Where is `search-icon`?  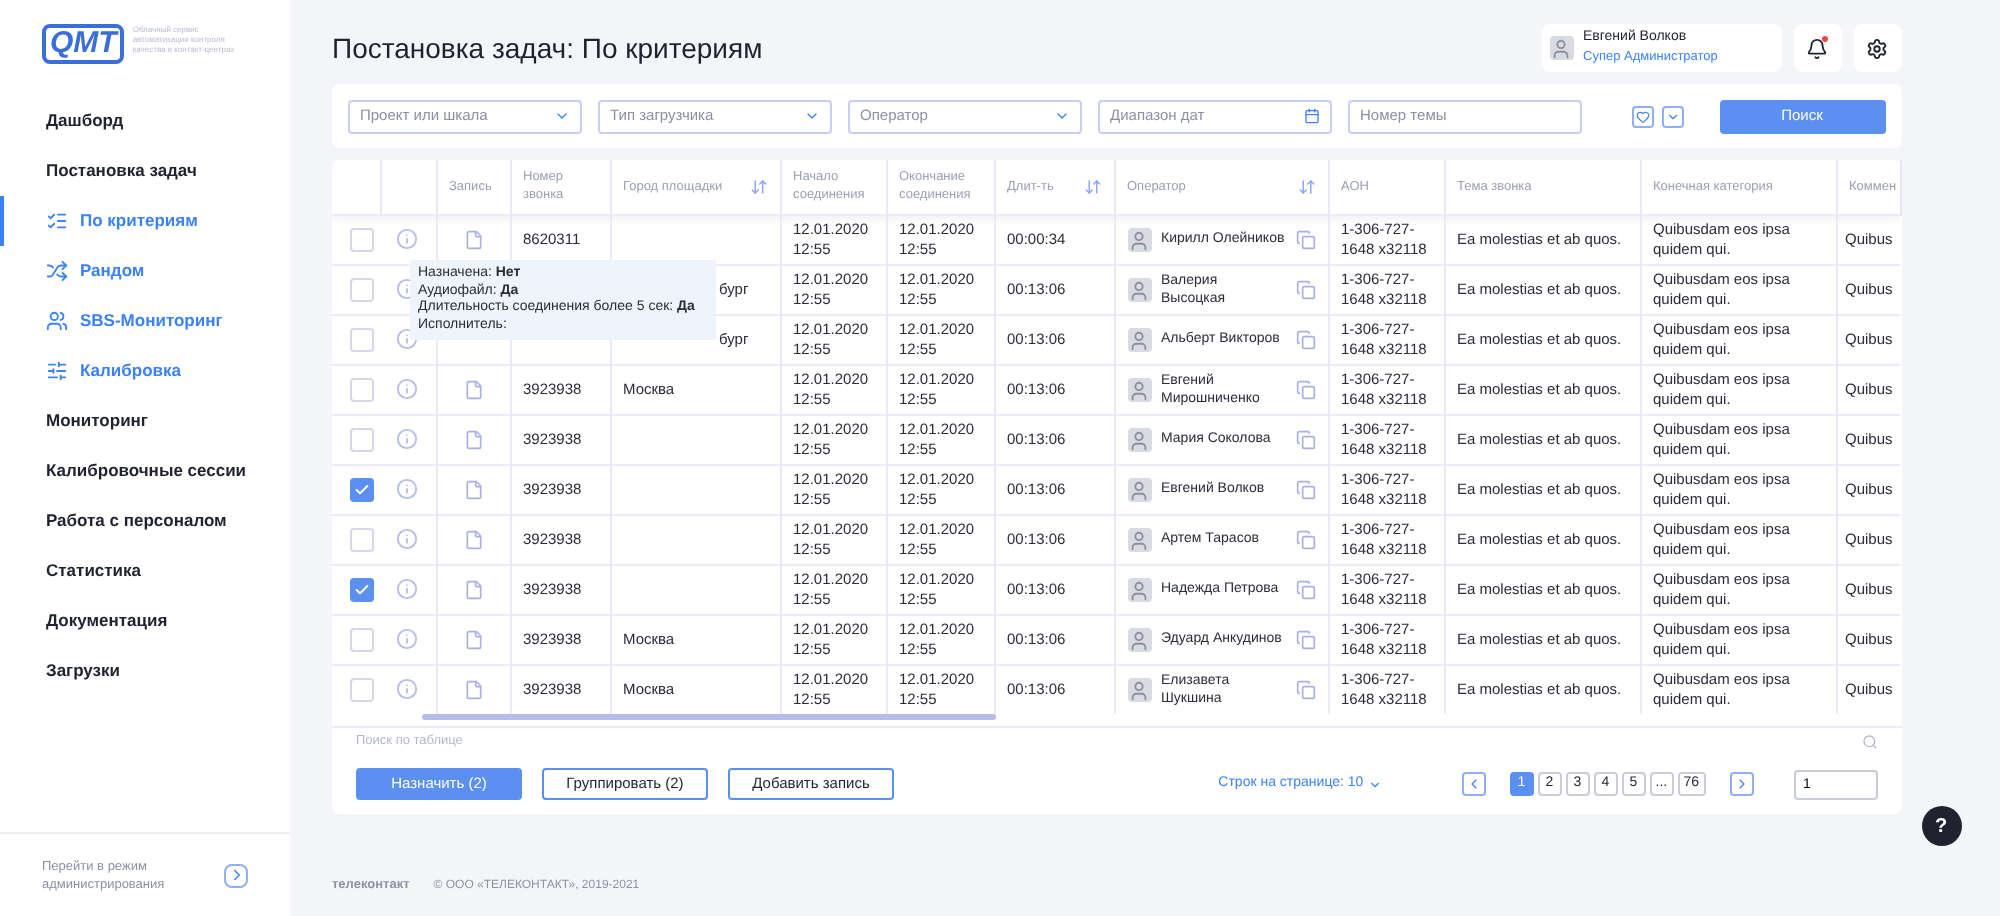 search-icon is located at coordinates (1869, 741).